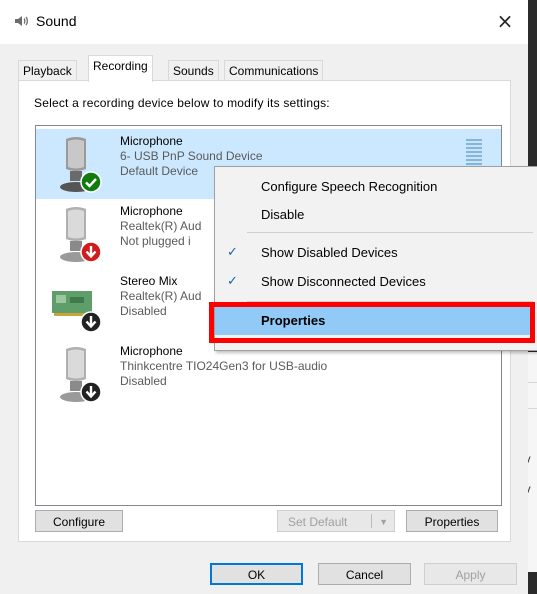 Image resolution: width=537 pixels, height=594 pixels. I want to click on properties-button: Properties, so click(452, 521).